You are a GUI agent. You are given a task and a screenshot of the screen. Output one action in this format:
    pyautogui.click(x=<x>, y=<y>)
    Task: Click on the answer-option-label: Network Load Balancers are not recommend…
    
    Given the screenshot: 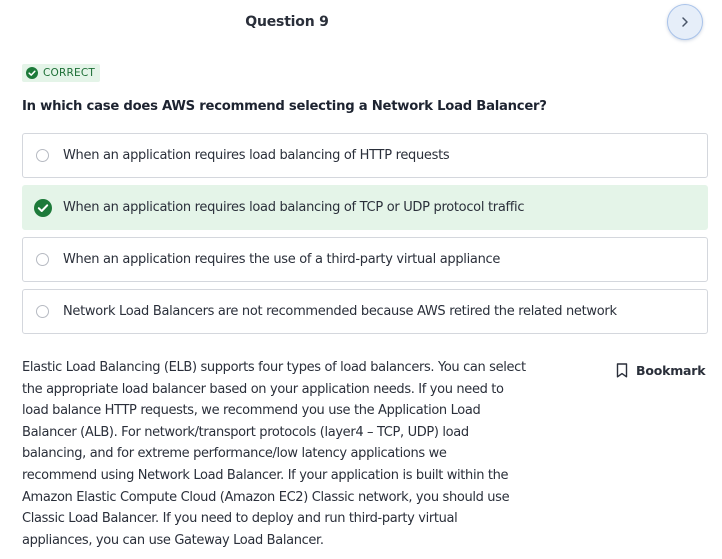 What is the action you would take?
    pyautogui.click(x=340, y=311)
    